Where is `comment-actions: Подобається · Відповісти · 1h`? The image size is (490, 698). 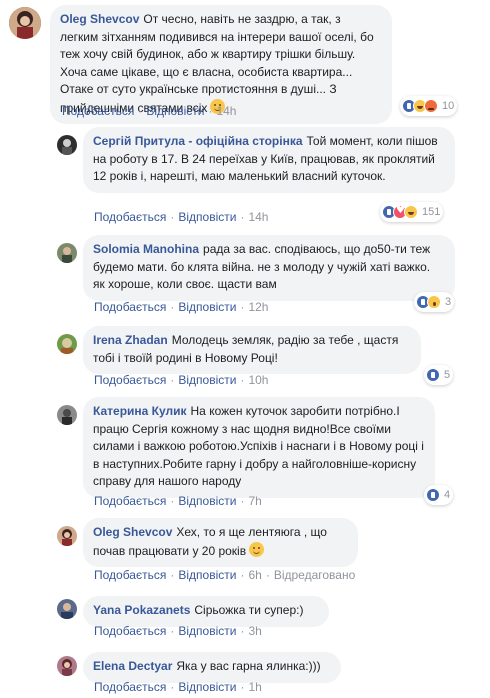
comment-actions: Подобається · Відповісти · 1h is located at coordinates (178, 687).